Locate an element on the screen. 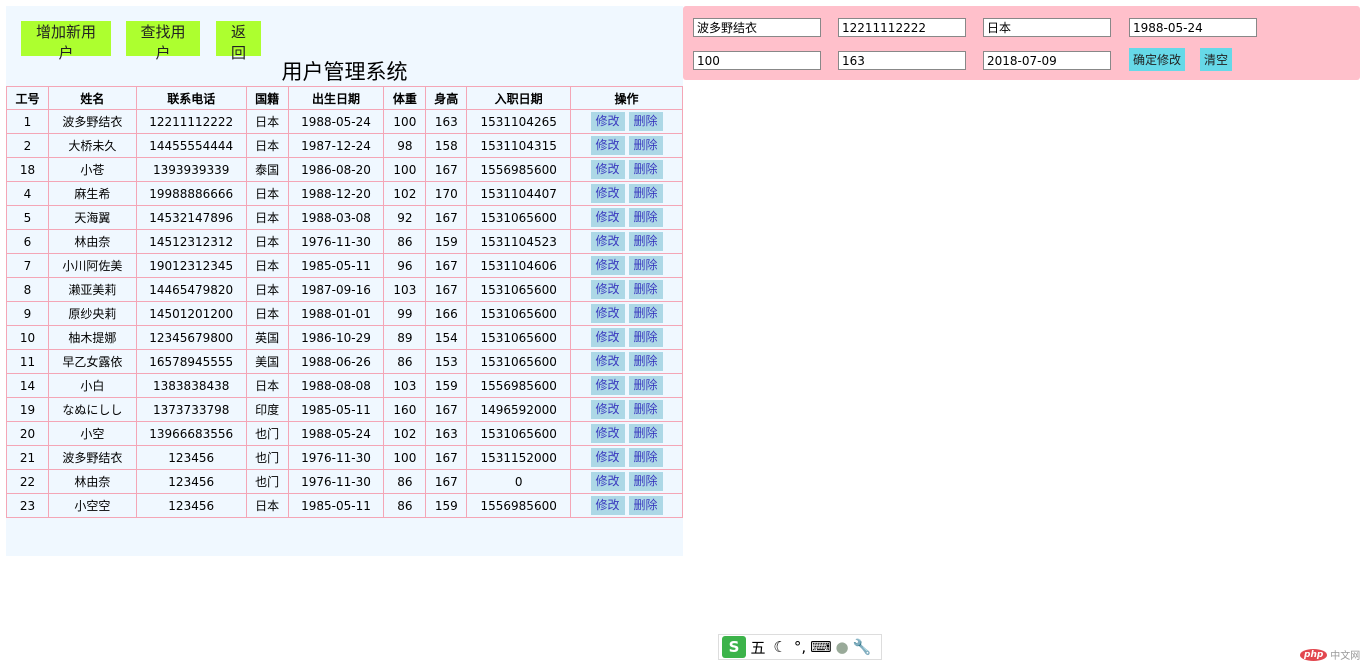 The width and height of the screenshot is (1364, 665). name-input is located at coordinates (757, 27).